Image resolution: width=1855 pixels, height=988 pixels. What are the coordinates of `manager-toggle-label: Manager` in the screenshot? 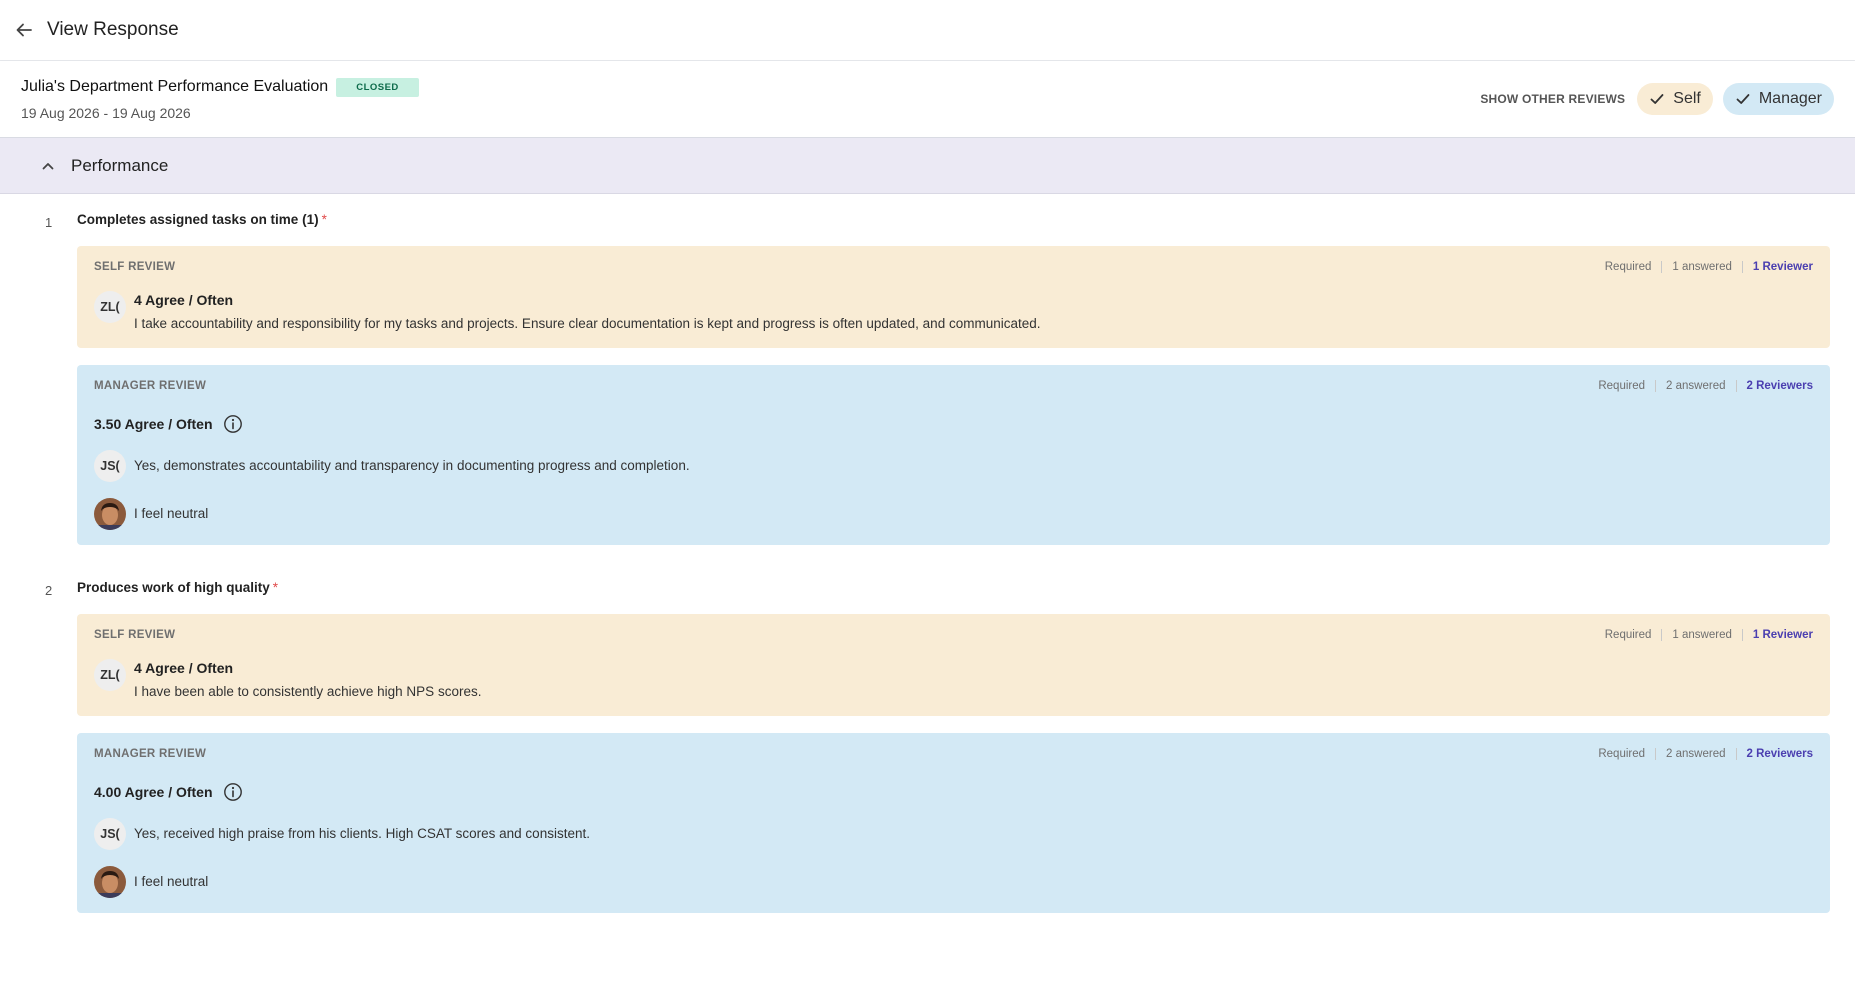 It's located at (1790, 98).